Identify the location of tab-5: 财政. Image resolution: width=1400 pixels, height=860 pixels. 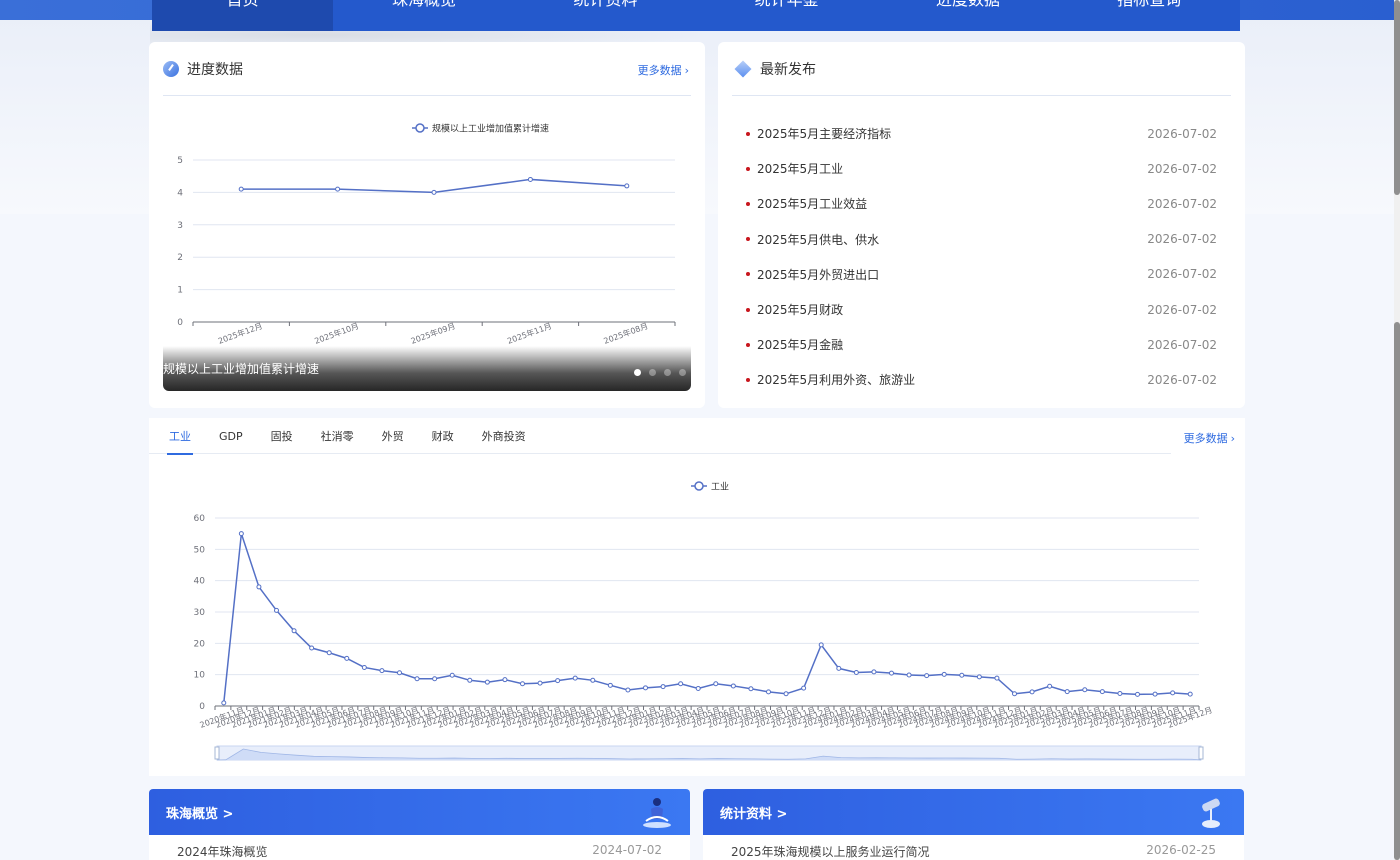
(443, 436).